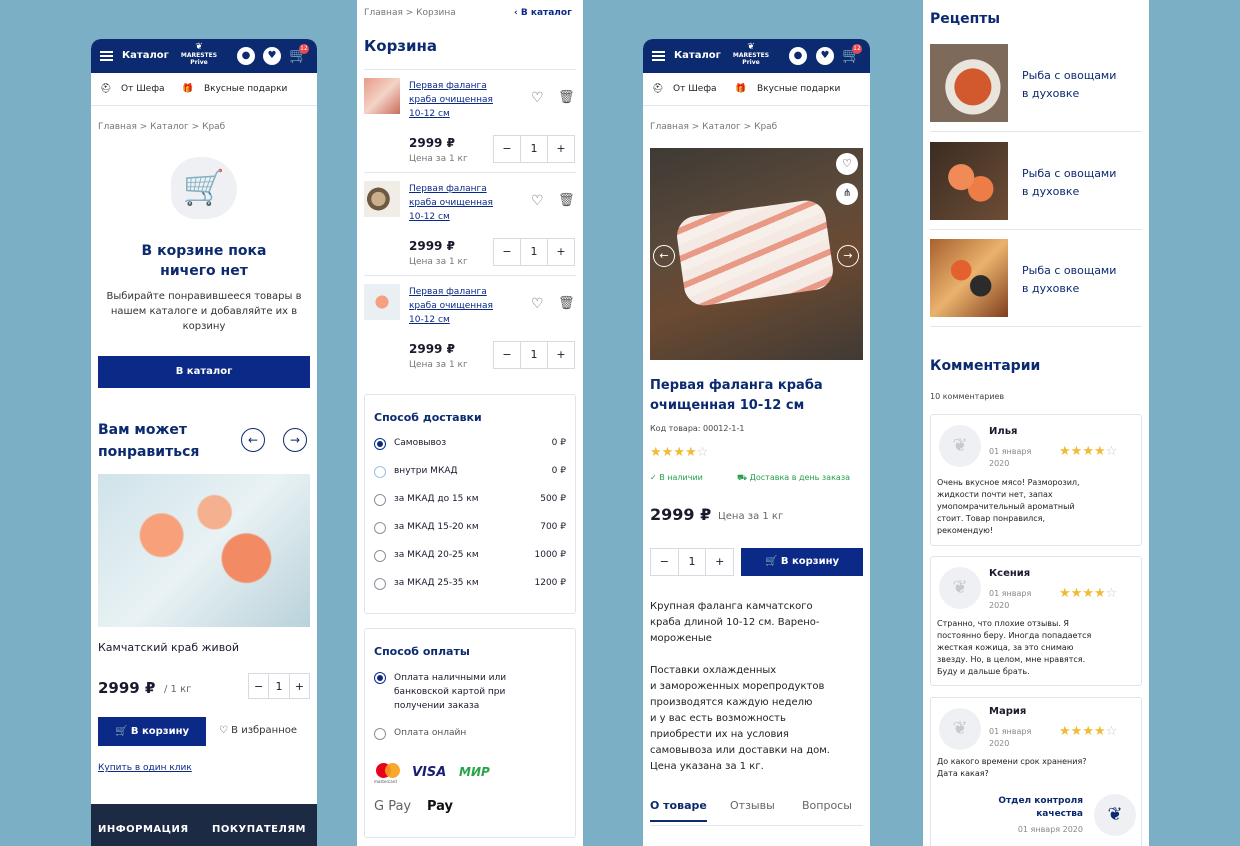 This screenshot has height=846, width=1240. I want to click on product-name: Камчатский краб живой, so click(168, 647).